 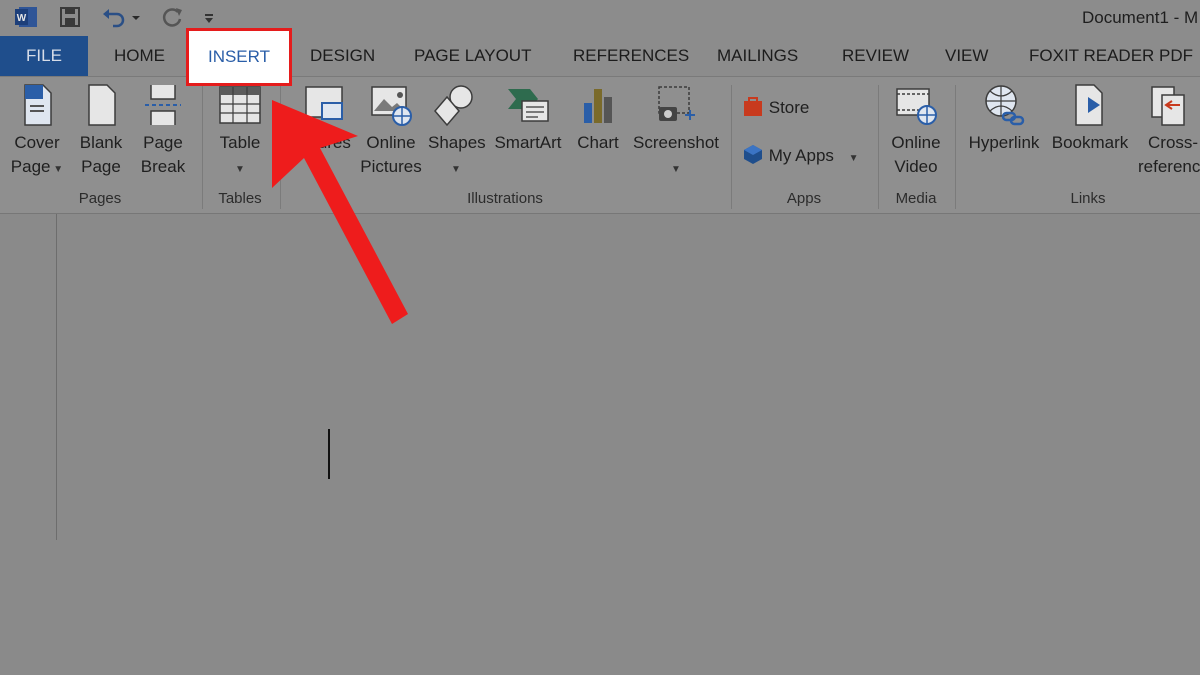 I want to click on customize-qat-icon, so click(x=209, y=17).